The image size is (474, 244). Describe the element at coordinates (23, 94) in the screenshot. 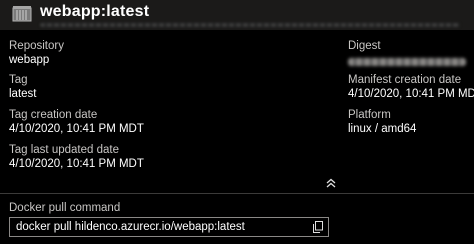

I see `tag-value: latest` at that location.